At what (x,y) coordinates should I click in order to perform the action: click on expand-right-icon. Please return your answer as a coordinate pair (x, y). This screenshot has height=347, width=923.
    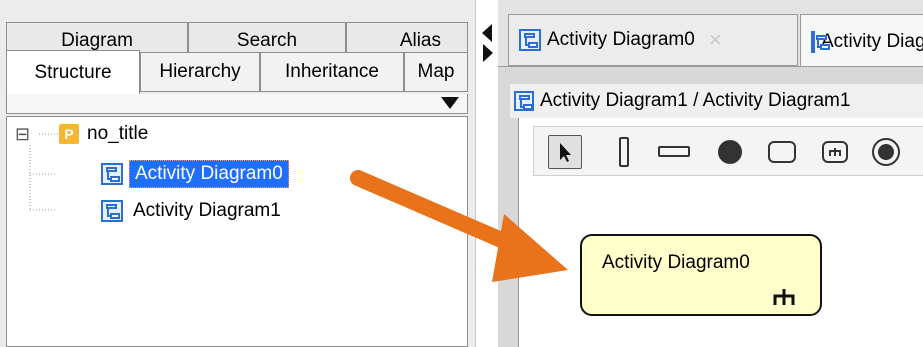
    Looking at the image, I should click on (488, 53).